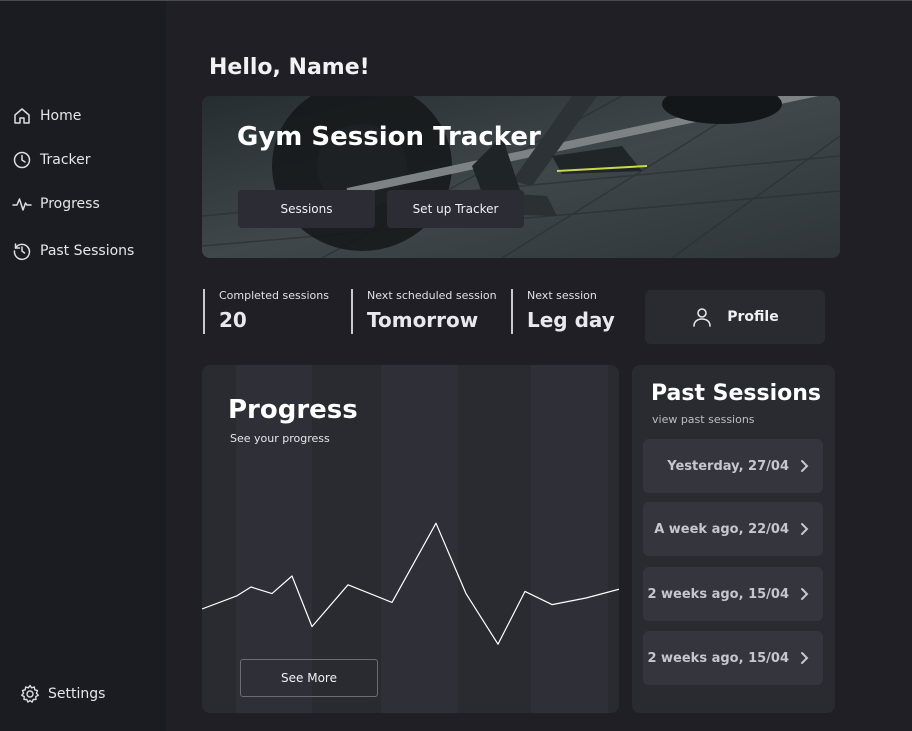 The width and height of the screenshot is (912, 731). What do you see at coordinates (562, 295) in the screenshot?
I see `stat-label: Next session` at bounding box center [562, 295].